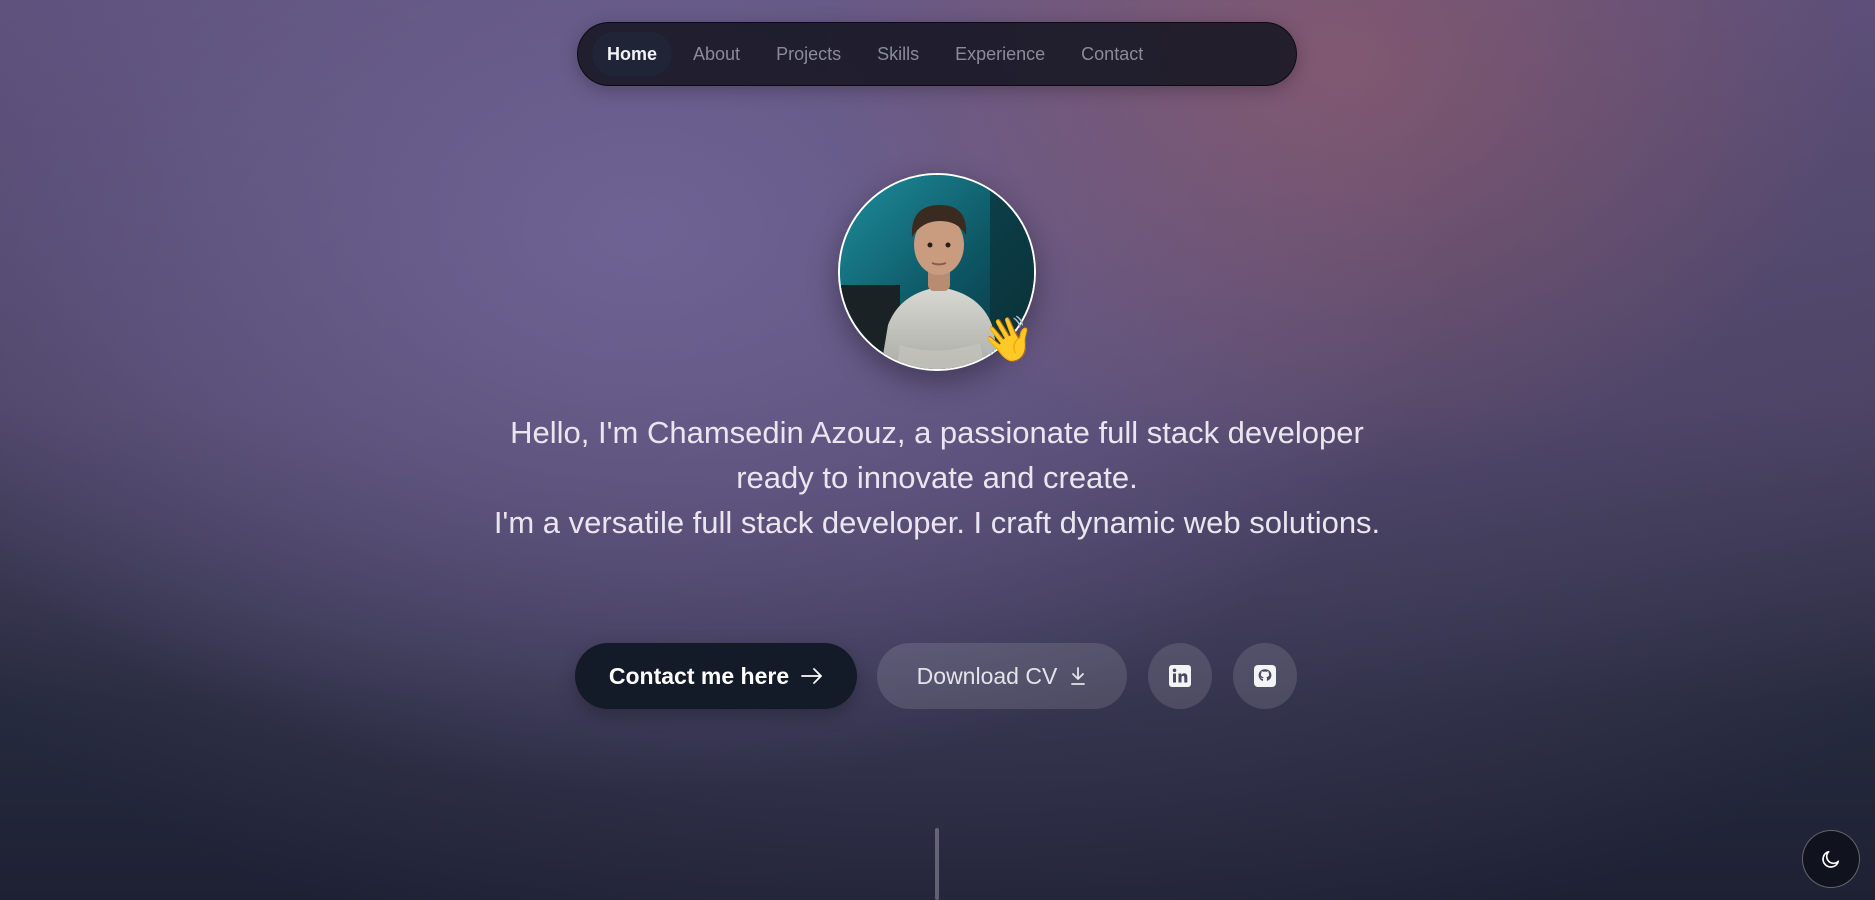 The image size is (1875, 900). What do you see at coordinates (1112, 54) in the screenshot?
I see `nav-item-contact: Contact` at bounding box center [1112, 54].